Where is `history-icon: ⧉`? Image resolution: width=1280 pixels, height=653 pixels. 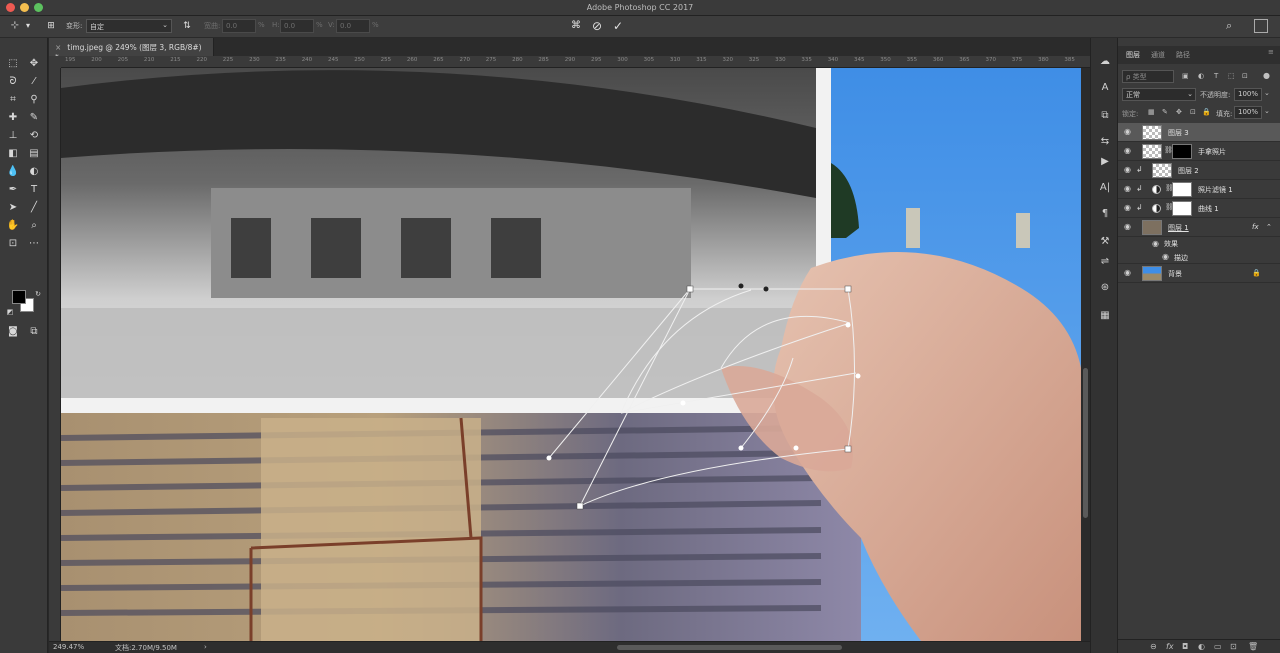 history-icon: ⧉ is located at coordinates (1105, 116).